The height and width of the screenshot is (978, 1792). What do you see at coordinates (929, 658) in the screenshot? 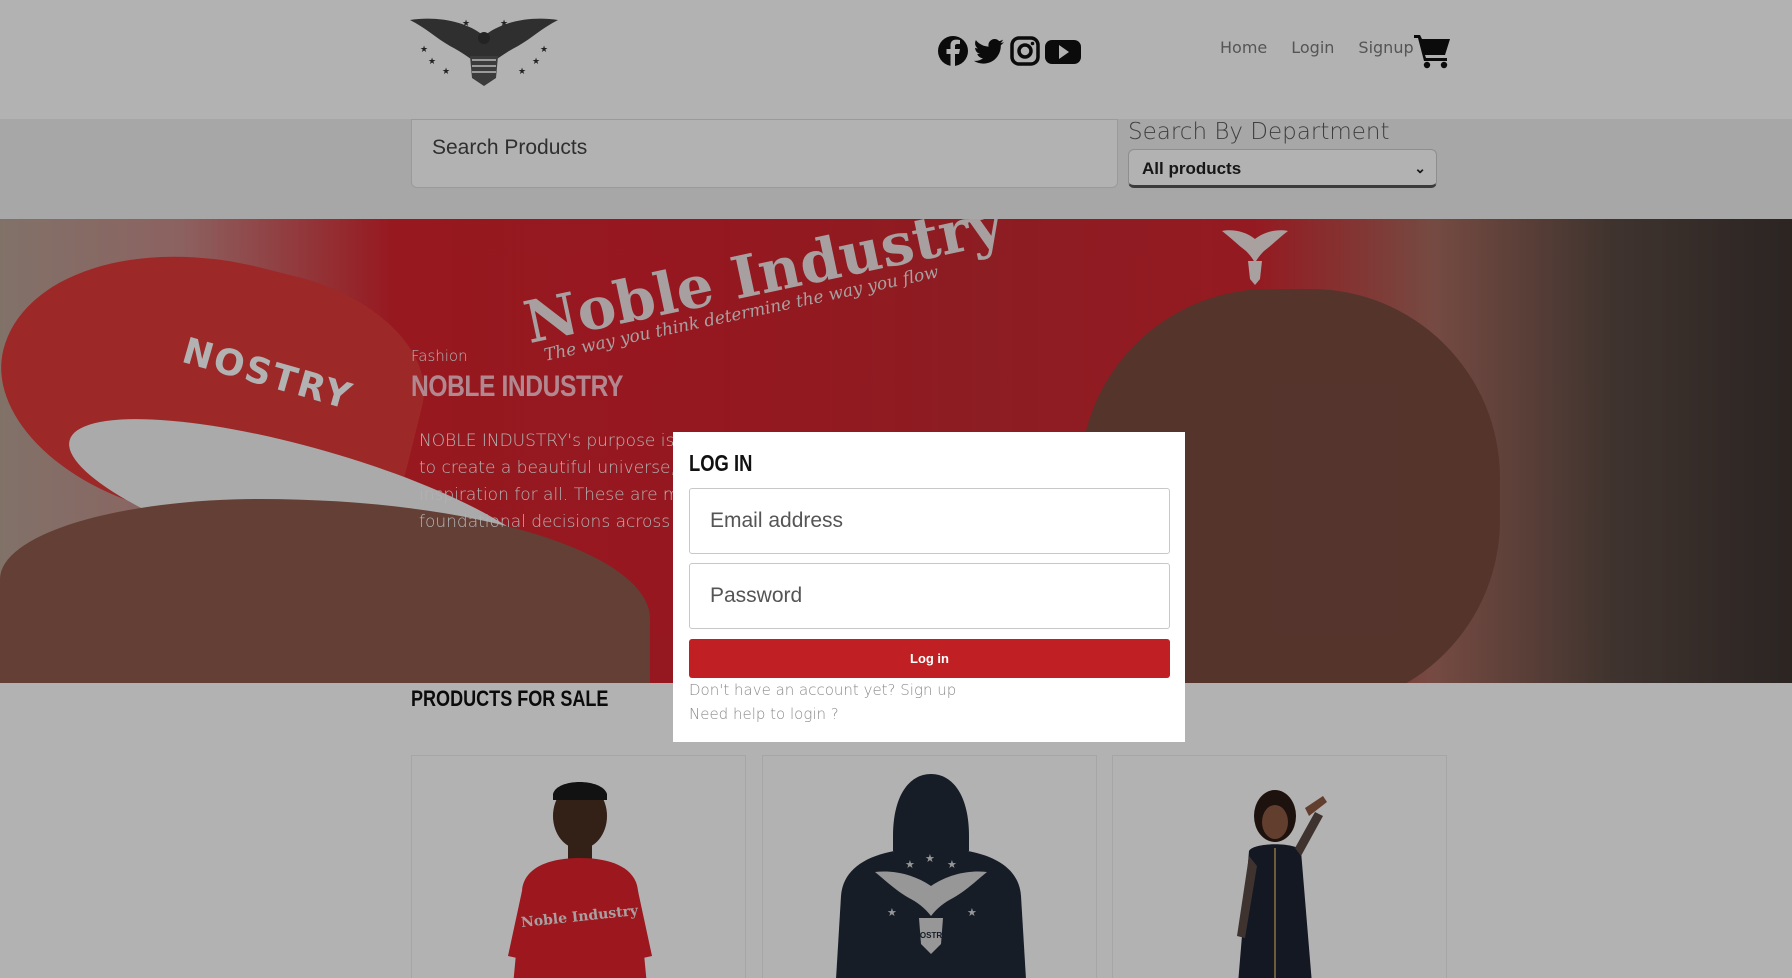
I see `login-button: Log in` at bounding box center [929, 658].